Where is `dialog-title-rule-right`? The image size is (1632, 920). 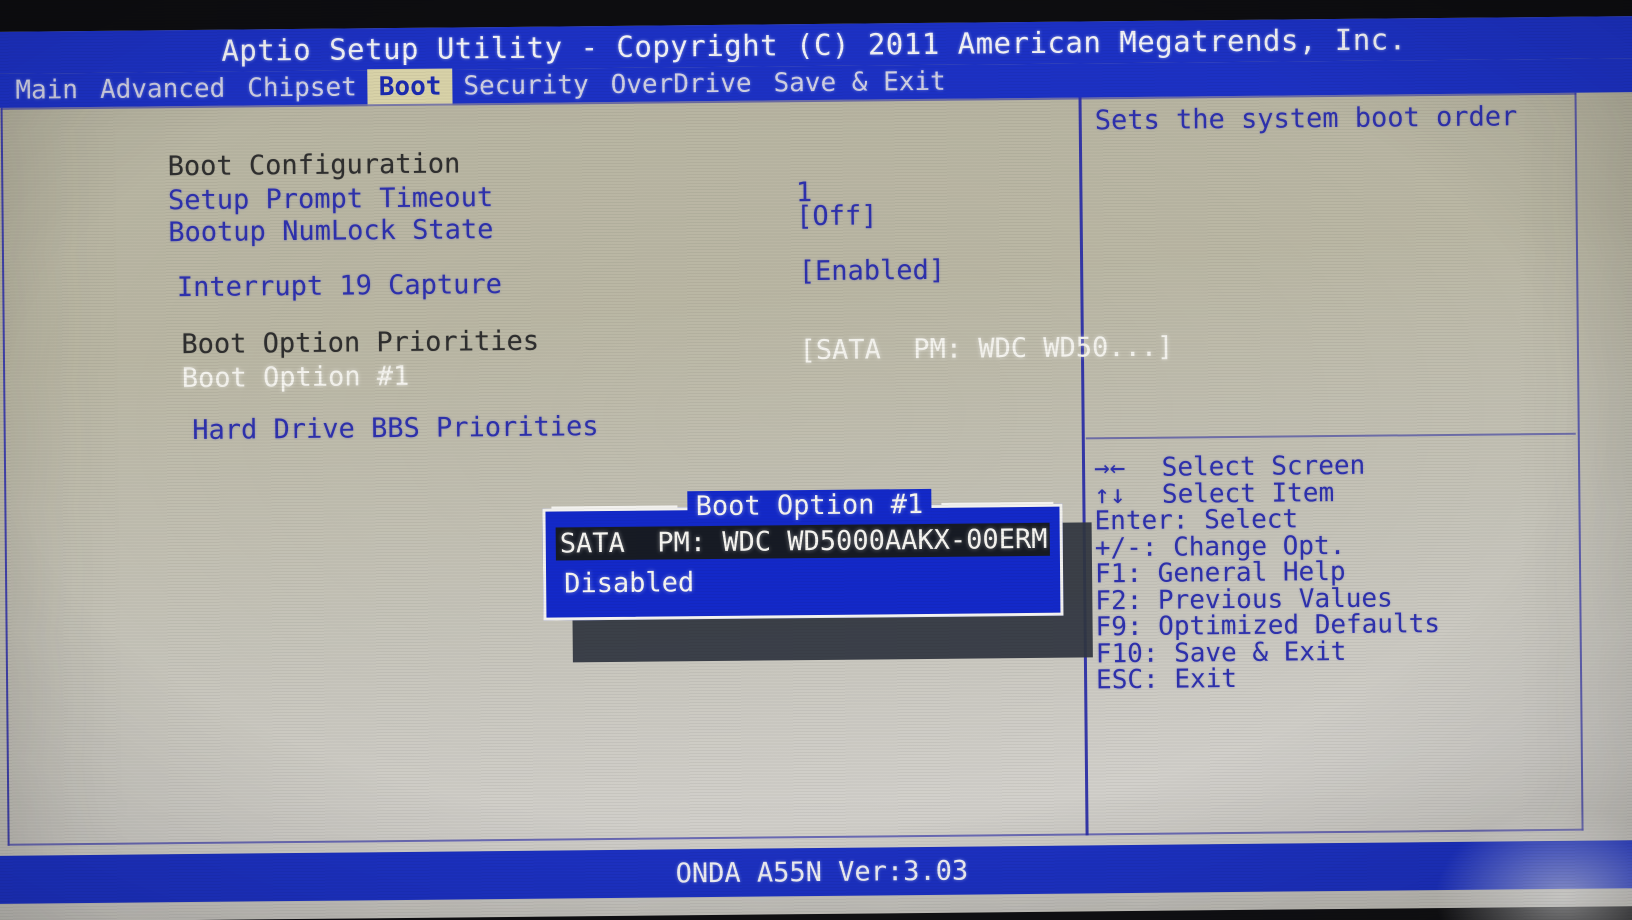
dialog-title-rule-right is located at coordinates (997, 503).